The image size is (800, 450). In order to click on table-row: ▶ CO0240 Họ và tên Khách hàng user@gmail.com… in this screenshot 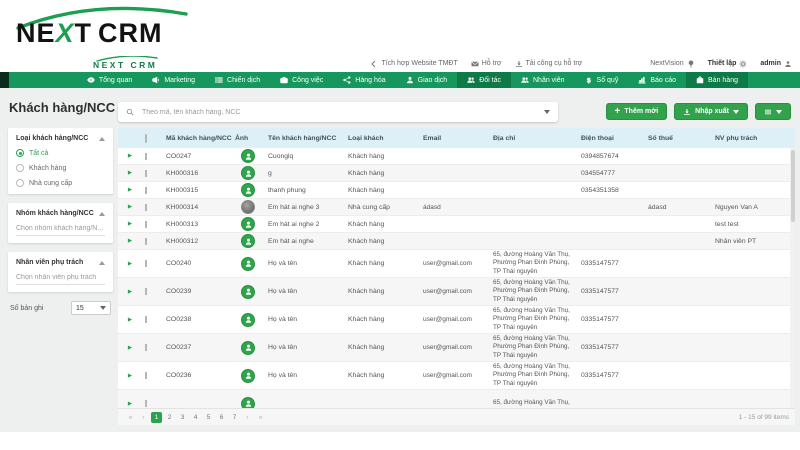, I will do `click(456, 264)`.